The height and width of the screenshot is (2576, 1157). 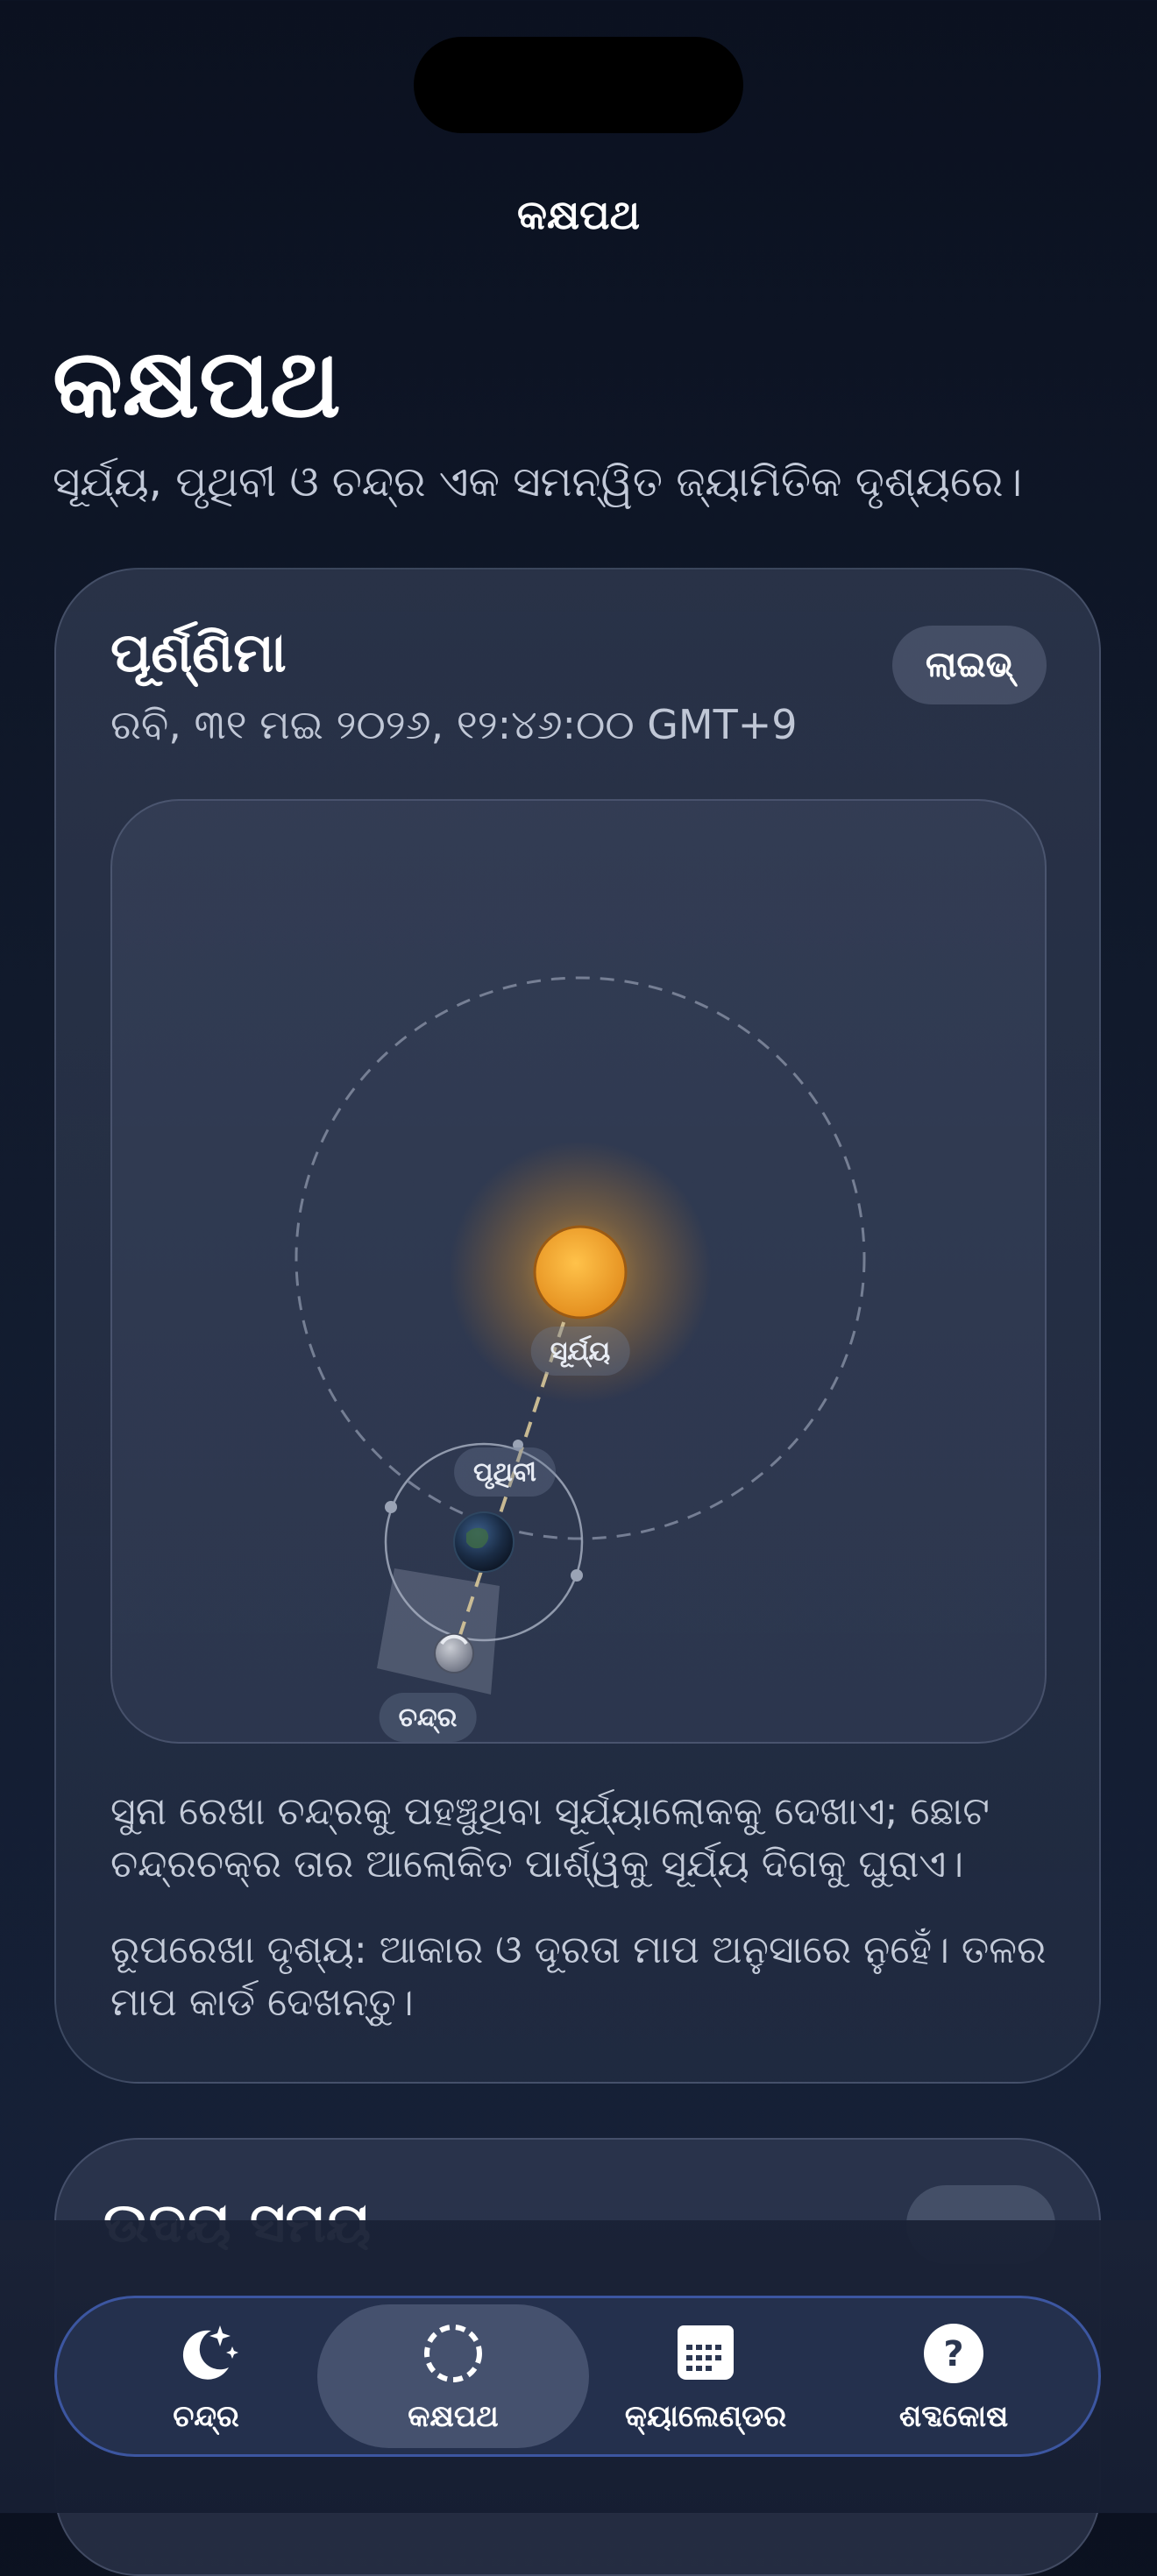 What do you see at coordinates (706, 2353) in the screenshot?
I see `calendar-icon` at bounding box center [706, 2353].